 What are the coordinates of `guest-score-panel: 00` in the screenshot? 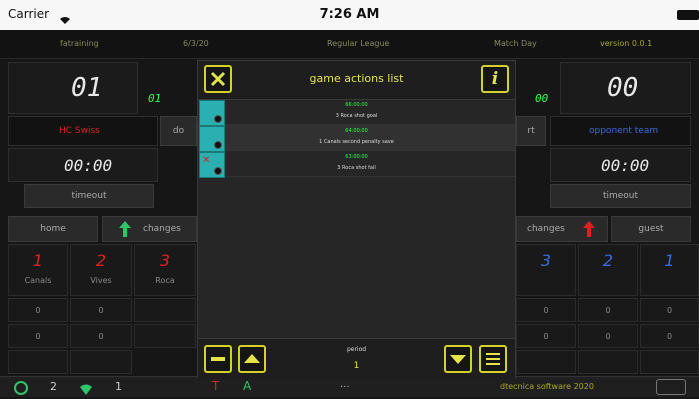 It's located at (625, 88).